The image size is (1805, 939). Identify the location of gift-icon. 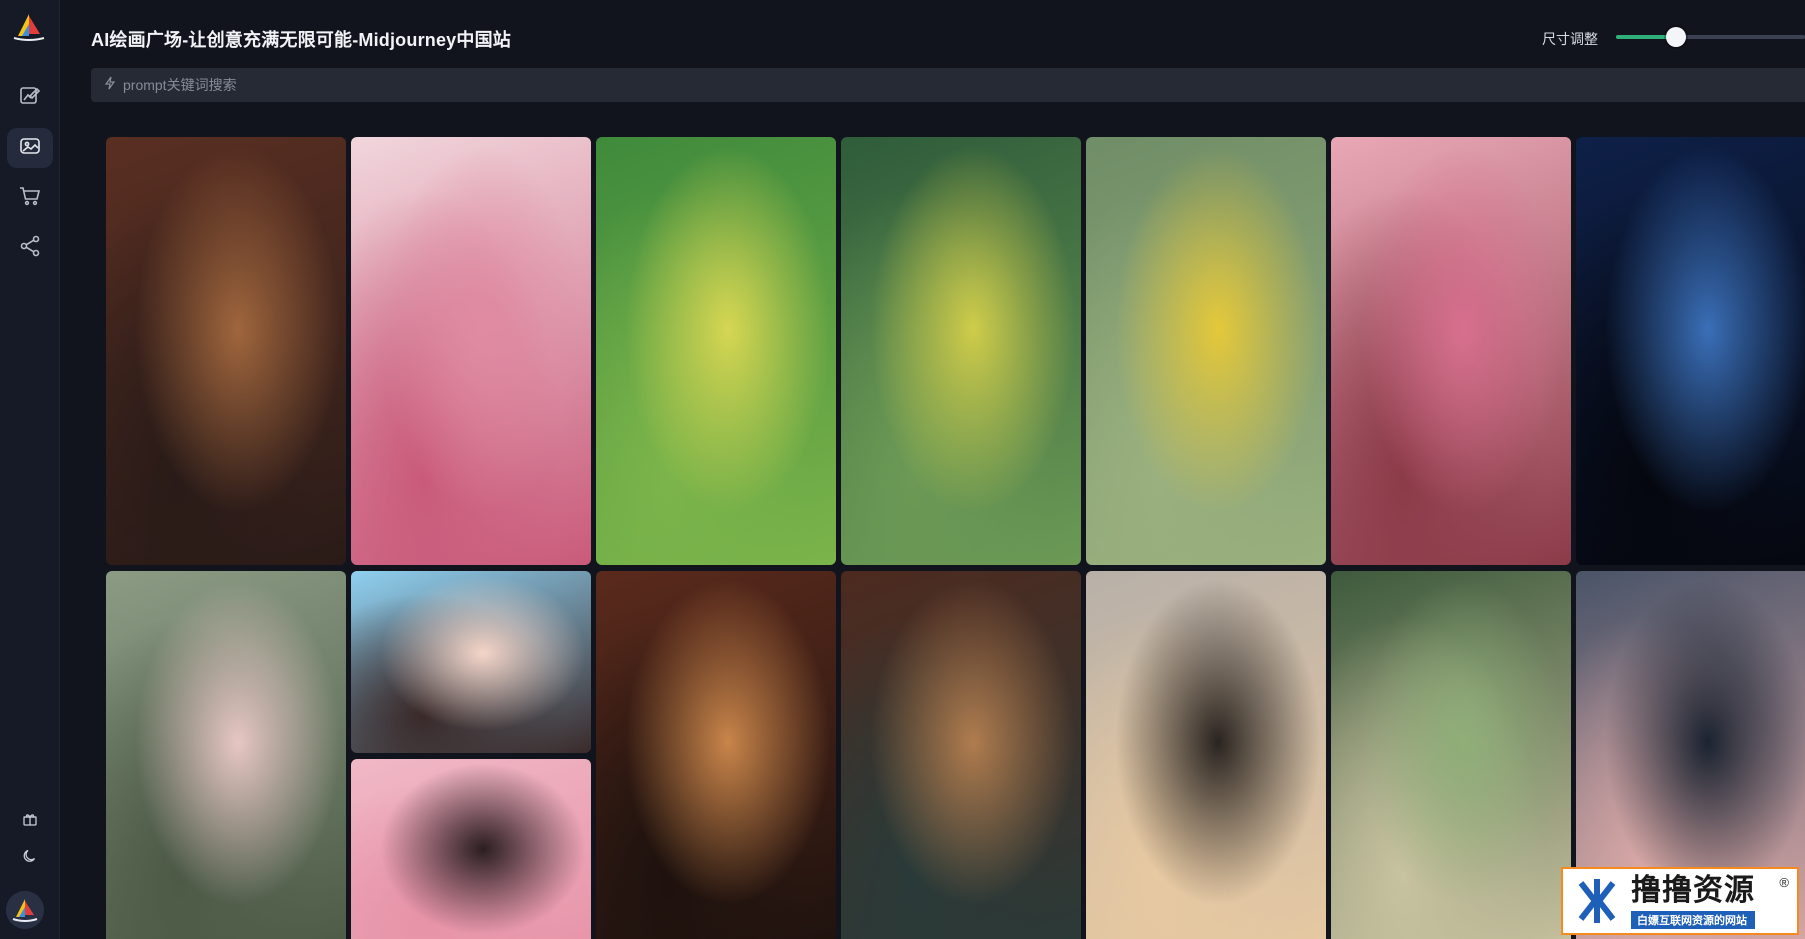
(30, 821).